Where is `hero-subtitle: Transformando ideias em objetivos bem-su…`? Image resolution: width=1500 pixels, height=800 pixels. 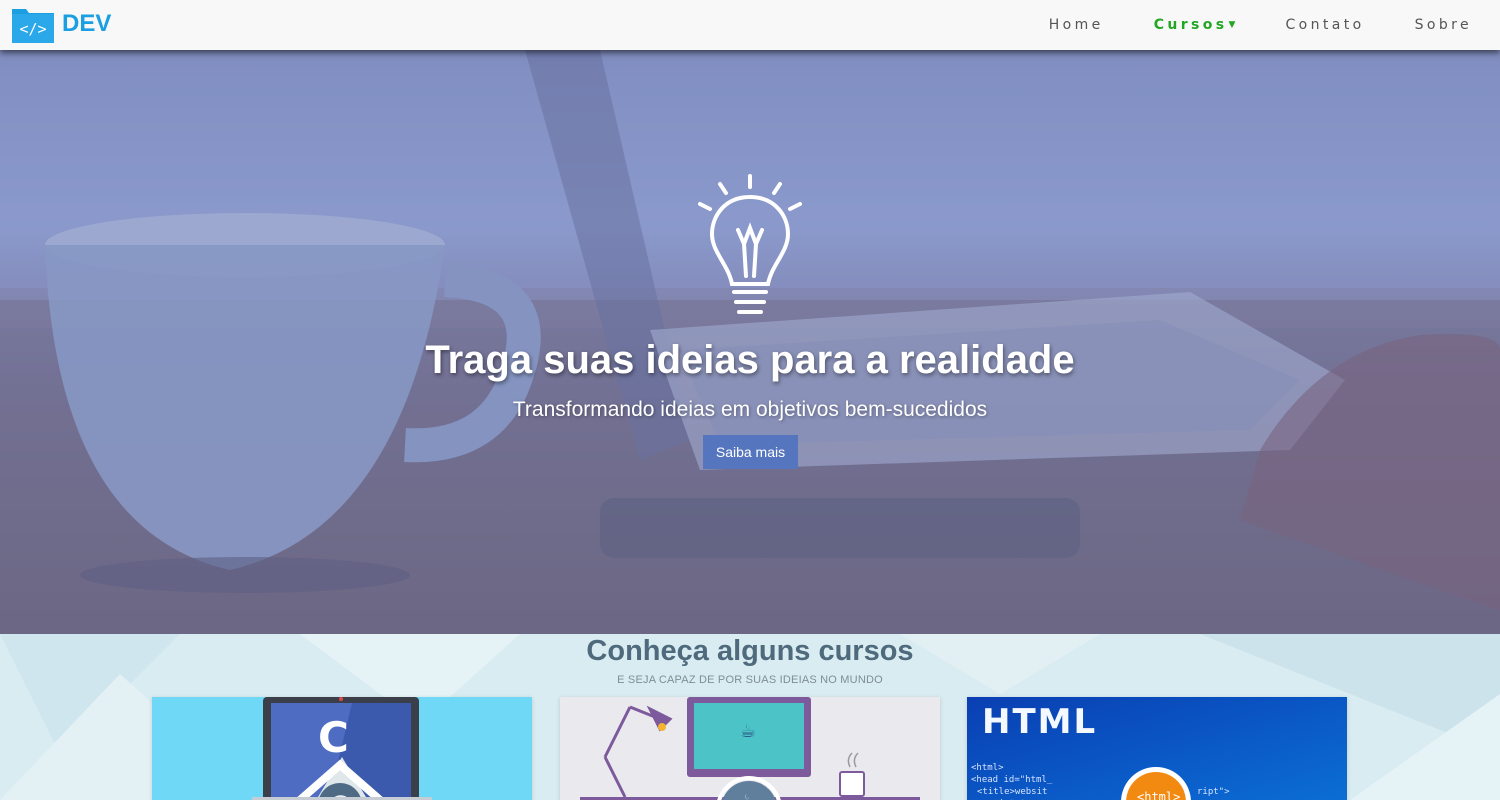
hero-subtitle: Transformando ideias em objetivos bem-su… is located at coordinates (750, 409).